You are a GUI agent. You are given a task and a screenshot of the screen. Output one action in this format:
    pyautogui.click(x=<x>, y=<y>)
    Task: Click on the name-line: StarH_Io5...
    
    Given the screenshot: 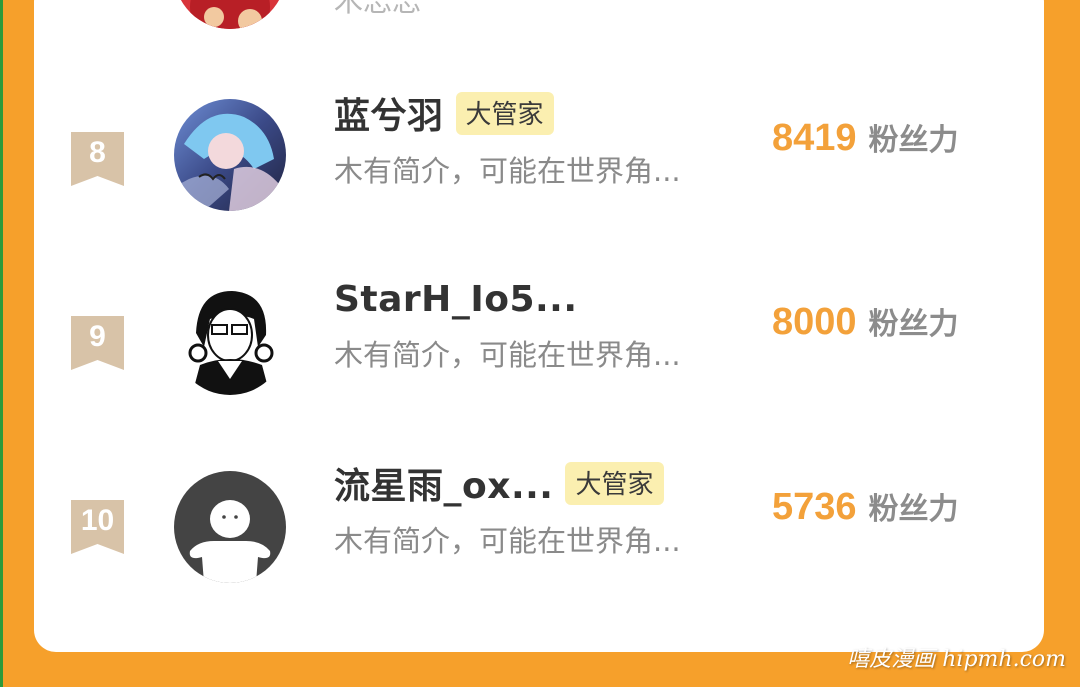 What is the action you would take?
    pyautogui.click(x=456, y=299)
    